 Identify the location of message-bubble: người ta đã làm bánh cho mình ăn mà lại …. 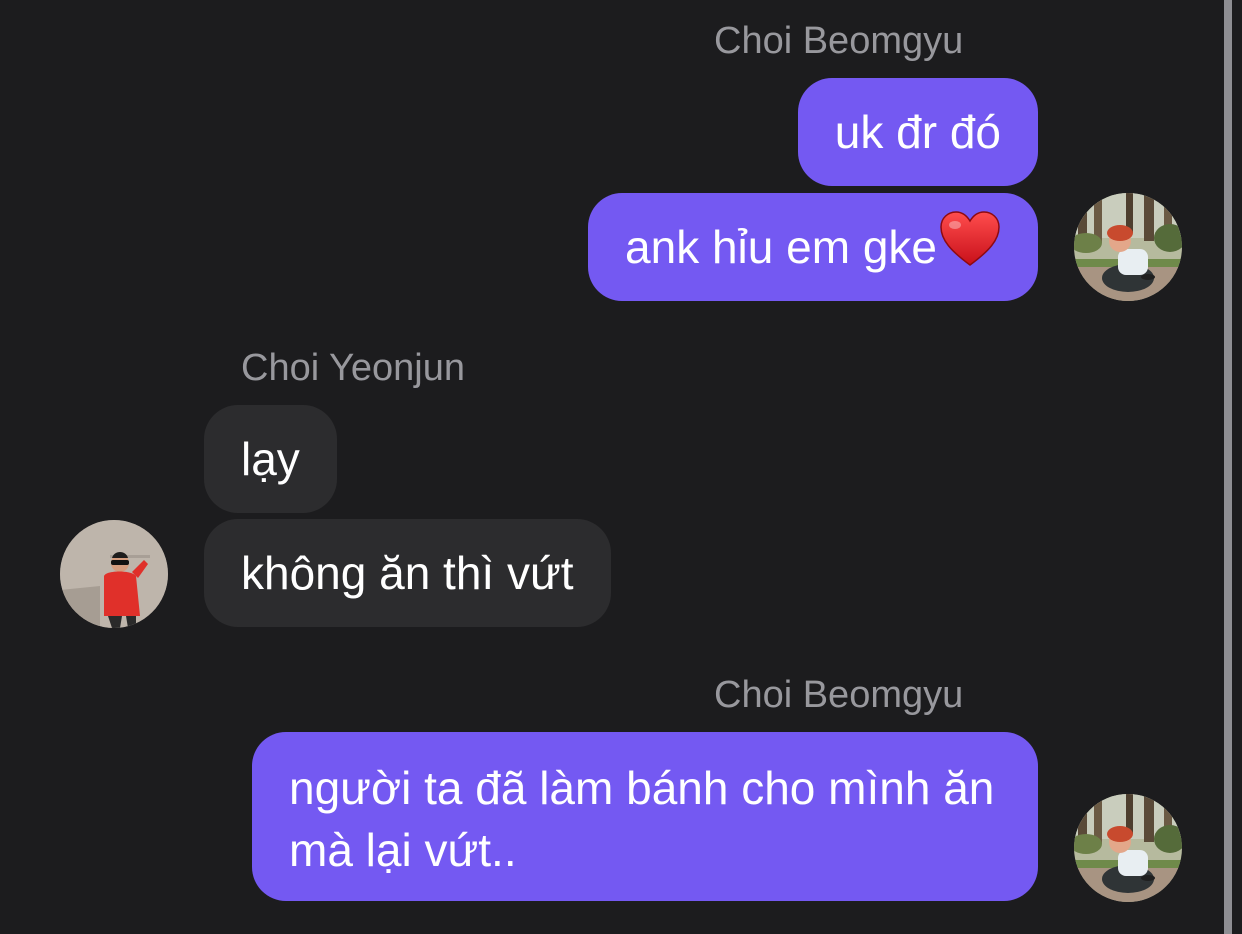
(645, 816).